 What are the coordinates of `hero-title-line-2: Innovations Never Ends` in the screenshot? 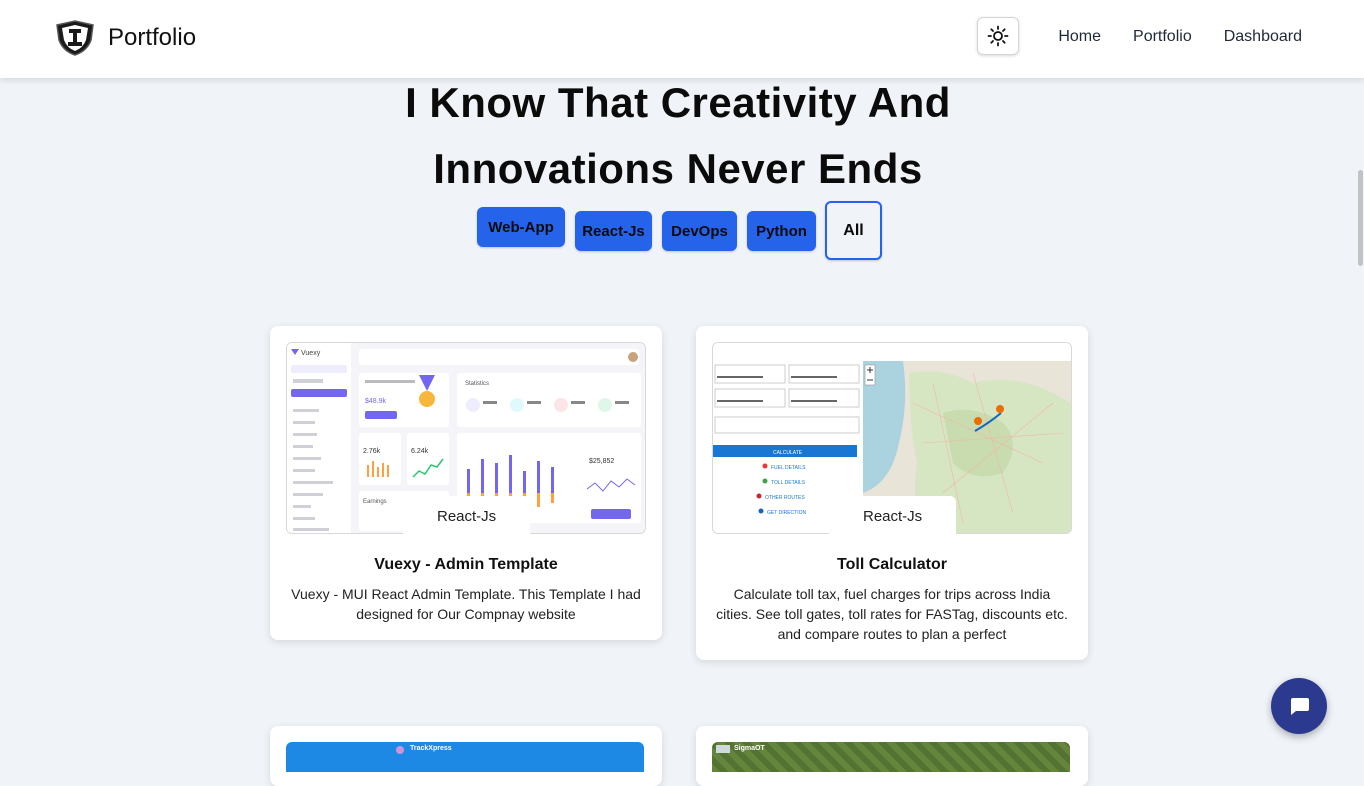 It's located at (678, 168).